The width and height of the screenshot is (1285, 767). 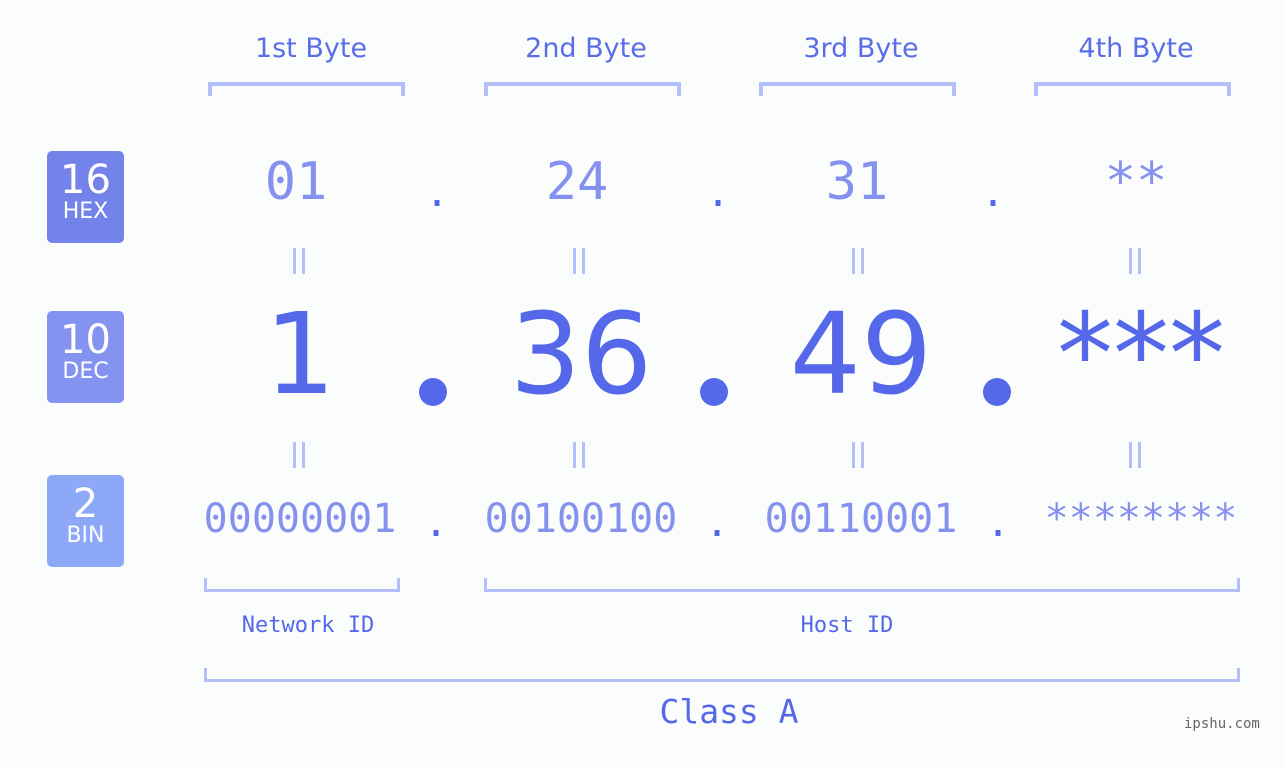 What do you see at coordinates (581, 355) in the screenshot?
I see `dec-byte-2: 36` at bounding box center [581, 355].